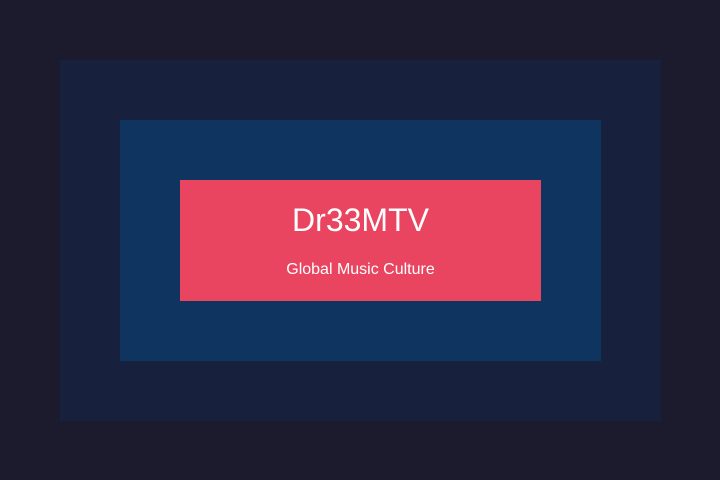 The width and height of the screenshot is (720, 480). Describe the element at coordinates (360, 269) in the screenshot. I see `brand-tagline: Global Music Culture` at that location.